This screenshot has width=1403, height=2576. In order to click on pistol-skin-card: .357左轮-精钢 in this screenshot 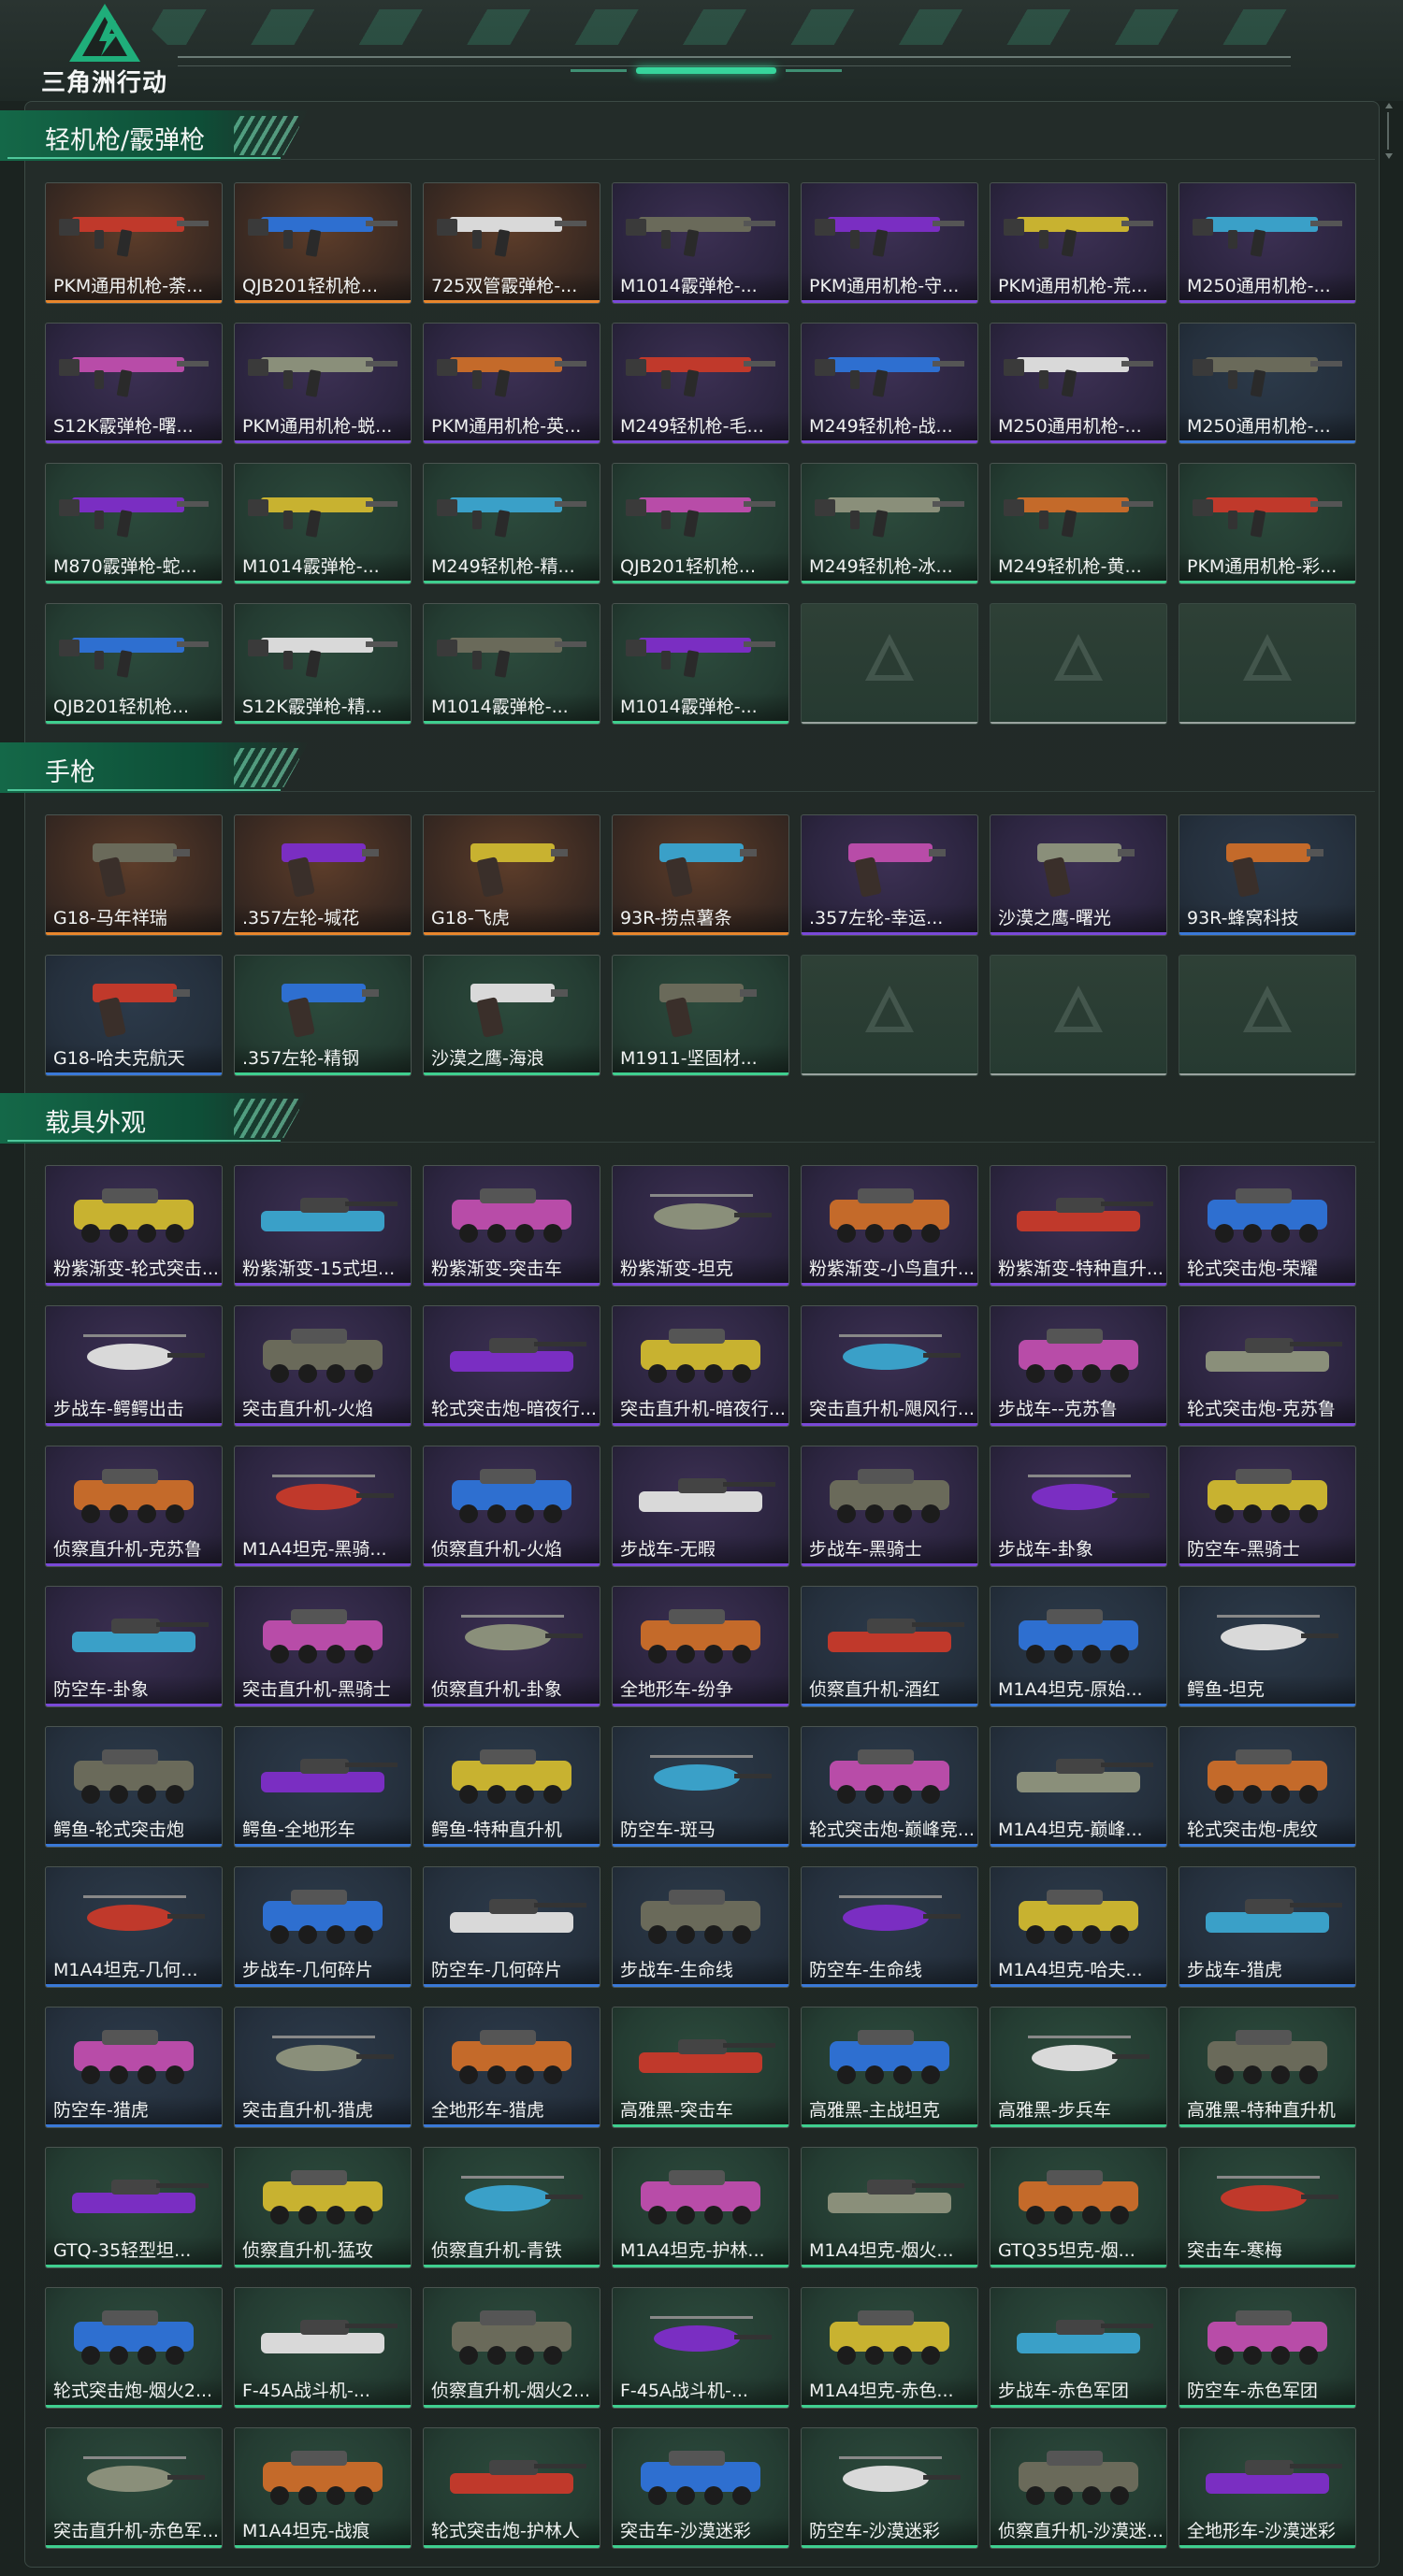, I will do `click(323, 1016)`.